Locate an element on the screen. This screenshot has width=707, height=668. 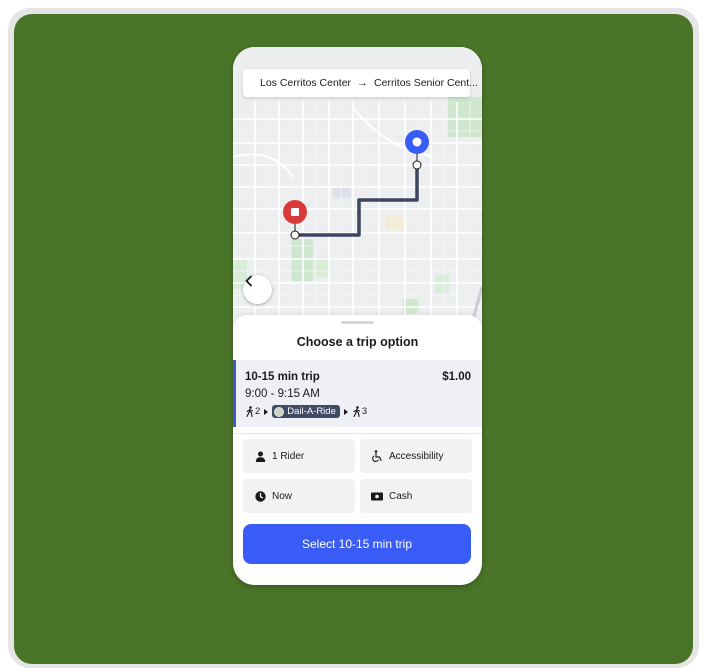
trip-duration: 10-15 min trip is located at coordinates (282, 377).